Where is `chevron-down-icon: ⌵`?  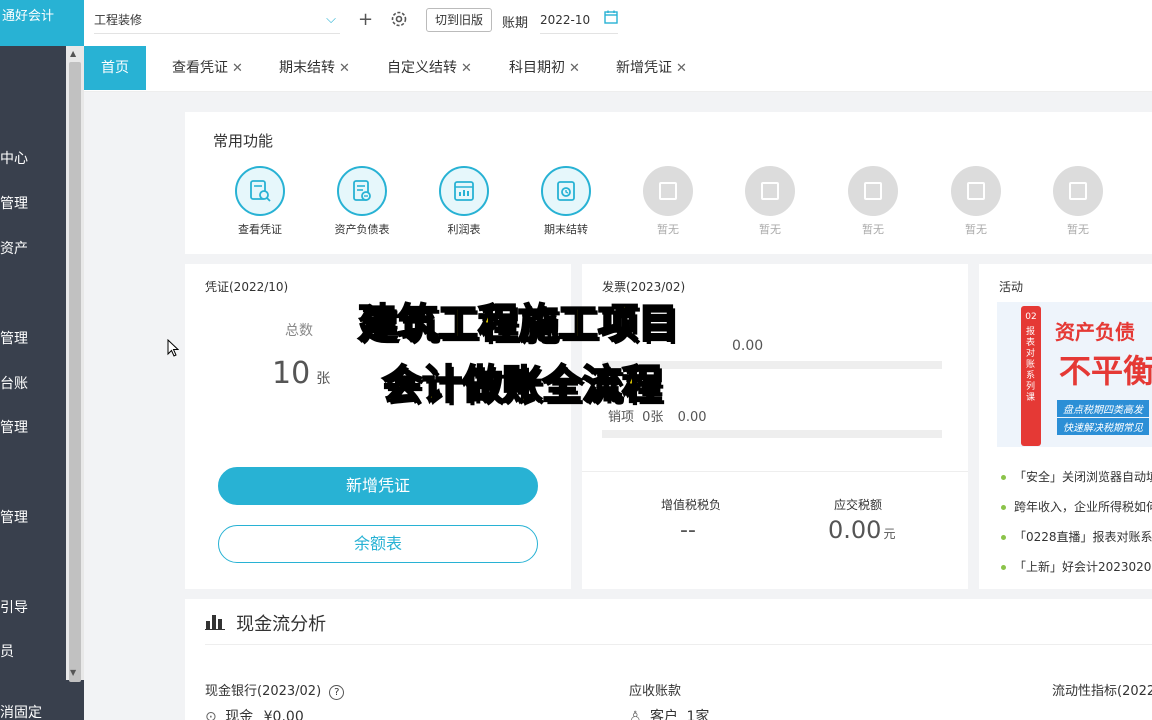 chevron-down-icon: ⌵ is located at coordinates (331, 19).